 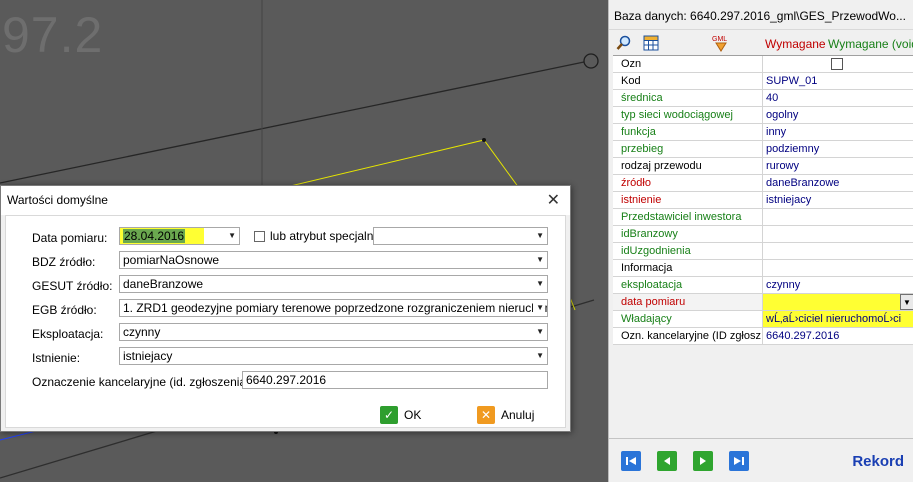 I want to click on special-attr-label: lub atrybut specjalny, so click(x=324, y=236).